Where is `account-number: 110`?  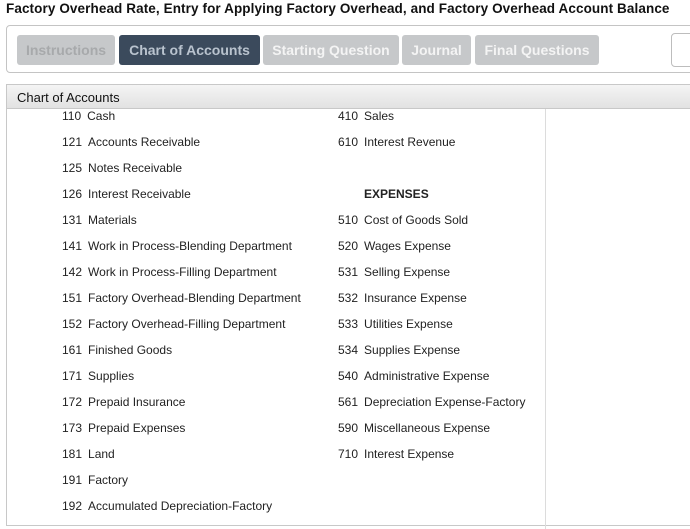
account-number: 110 is located at coordinates (72, 116).